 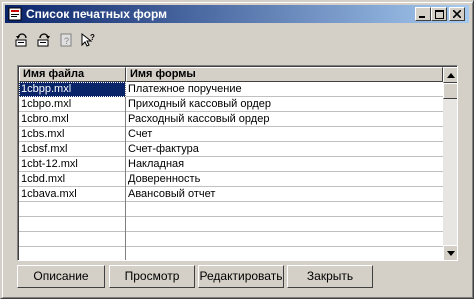 I want to click on column-header-form-name: Имя формы, so click(x=284, y=74).